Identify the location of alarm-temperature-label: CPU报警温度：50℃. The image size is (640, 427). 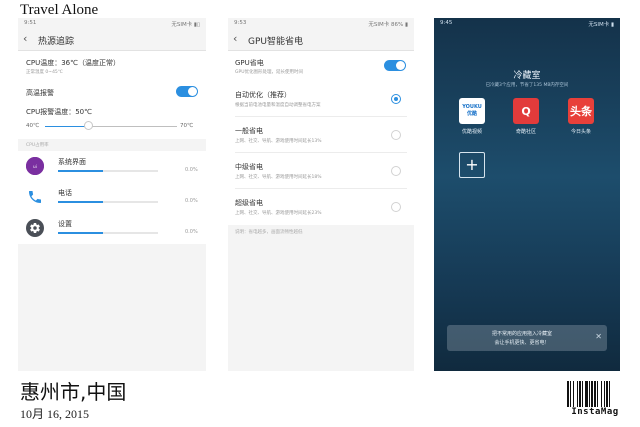
(59, 112).